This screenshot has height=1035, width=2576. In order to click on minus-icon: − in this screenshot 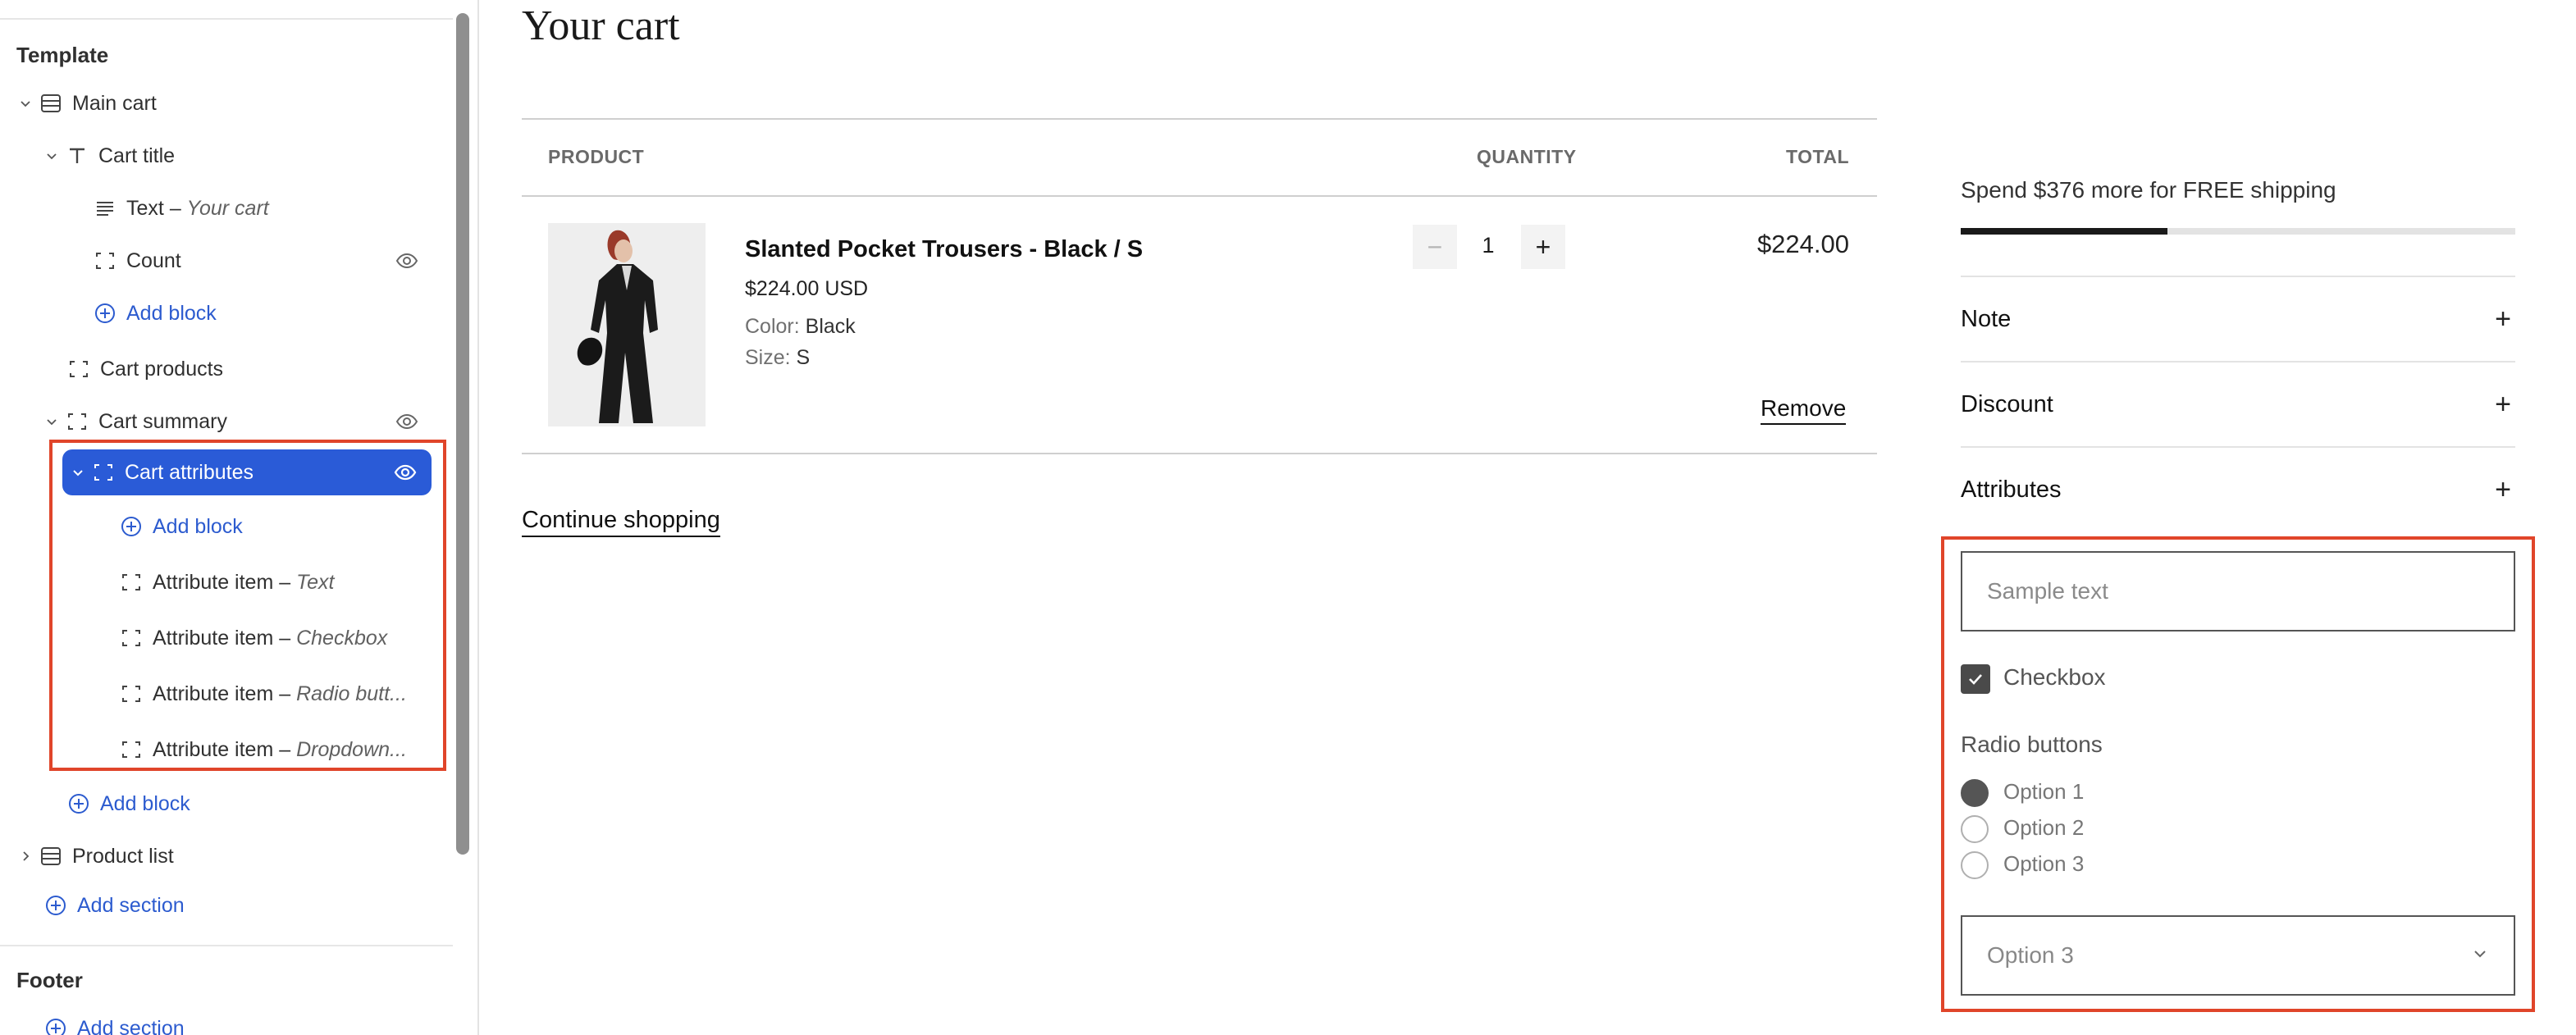, I will do `click(1435, 246)`.